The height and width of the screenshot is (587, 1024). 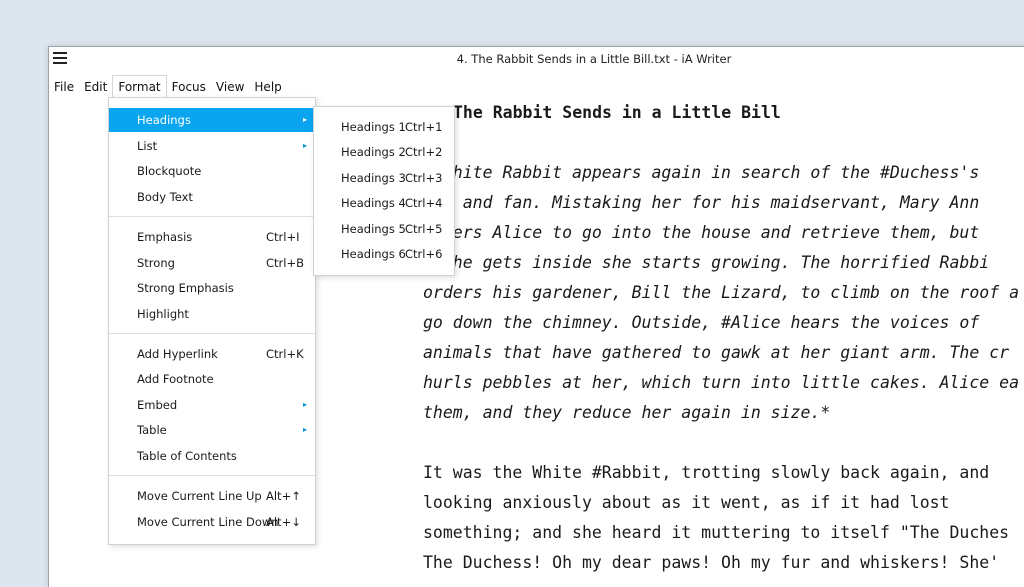 I want to click on document-heading: The Rabbit Sends in a Little Bill, so click(x=617, y=112).